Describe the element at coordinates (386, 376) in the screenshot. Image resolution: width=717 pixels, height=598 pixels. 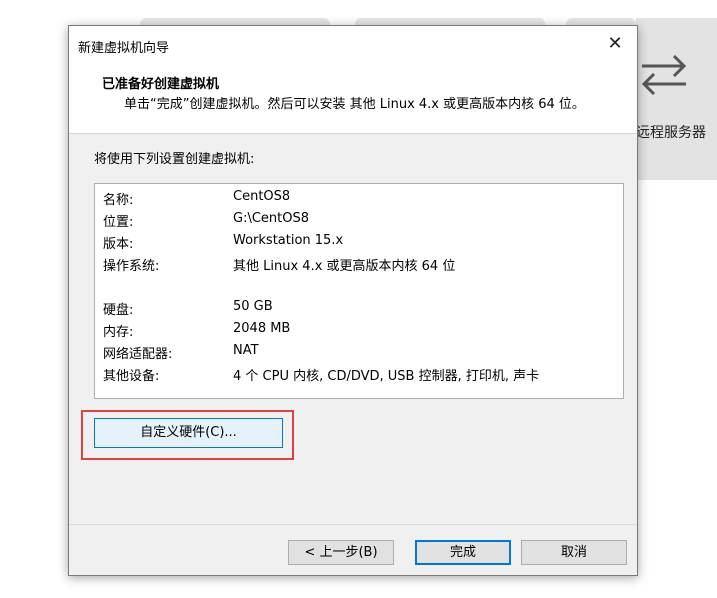
I see `summary-value: 4 个 CPU 内核, CD/DVD, USB 控制器, 打印机, 声卡` at that location.